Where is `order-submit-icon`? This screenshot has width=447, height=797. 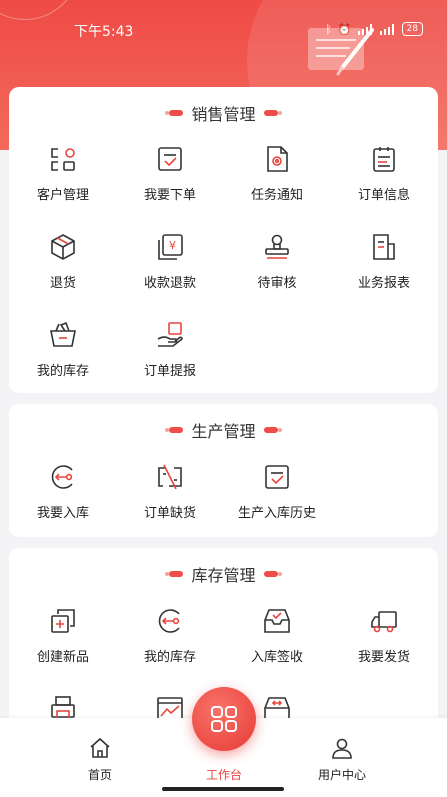 order-submit-icon is located at coordinates (170, 334).